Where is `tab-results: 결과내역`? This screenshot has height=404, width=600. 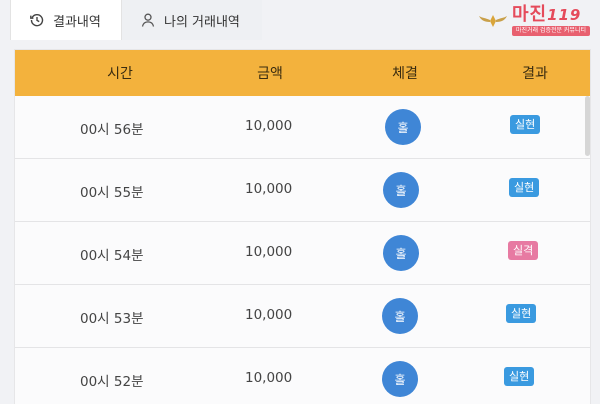 tab-results: 결과내역 is located at coordinates (66, 20).